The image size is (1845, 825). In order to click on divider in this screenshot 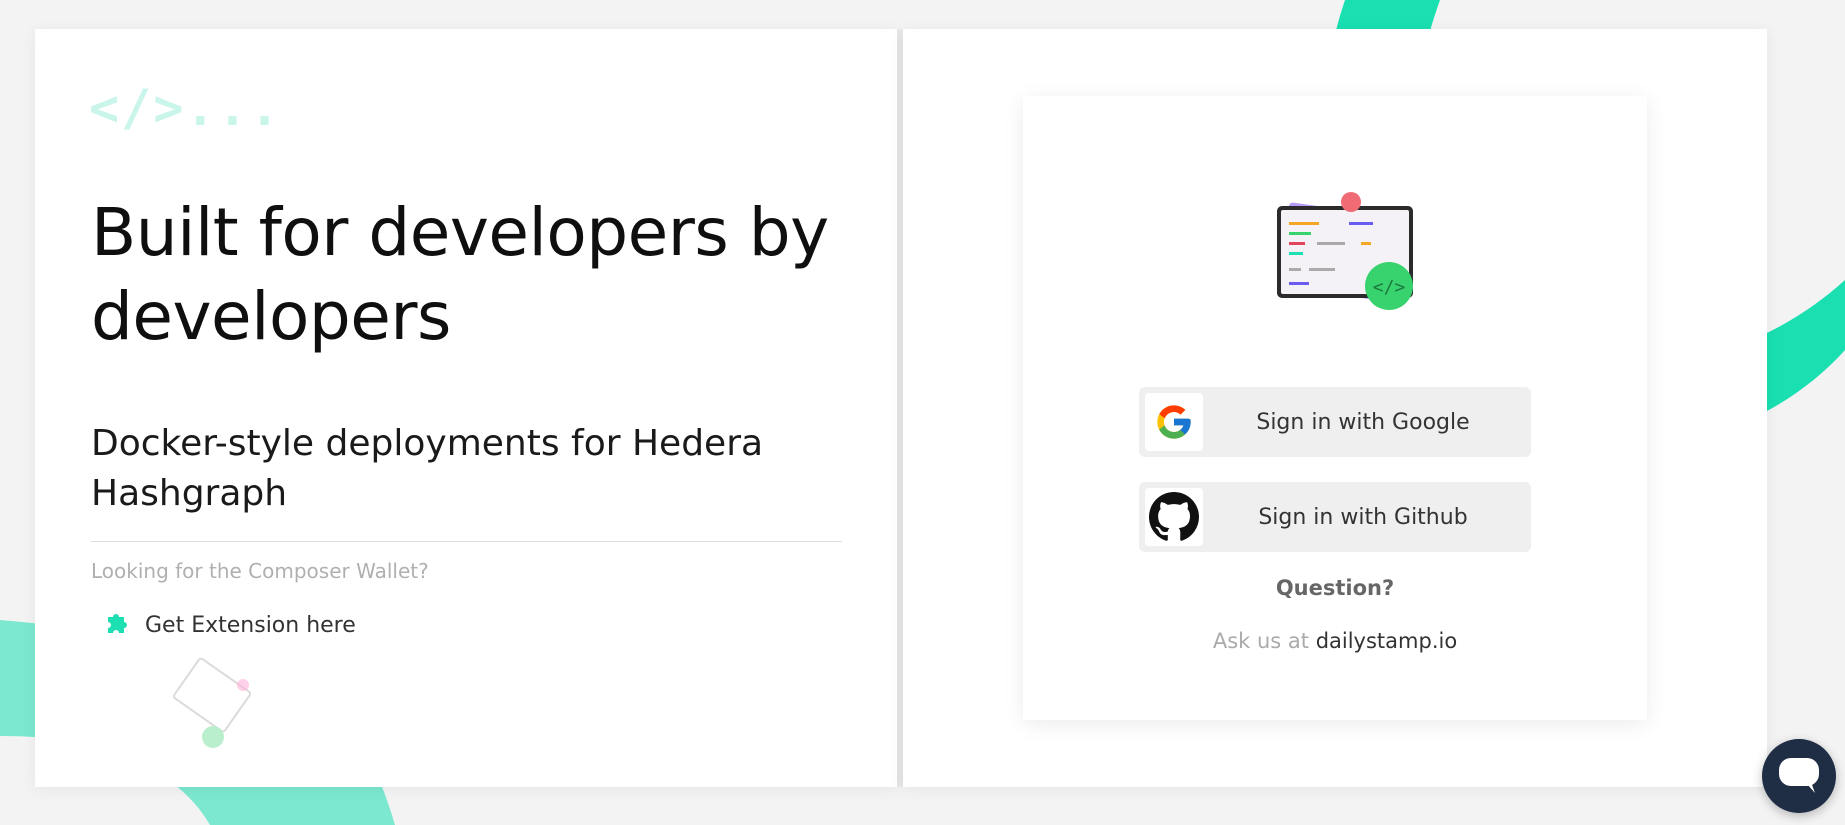, I will do `click(466, 541)`.